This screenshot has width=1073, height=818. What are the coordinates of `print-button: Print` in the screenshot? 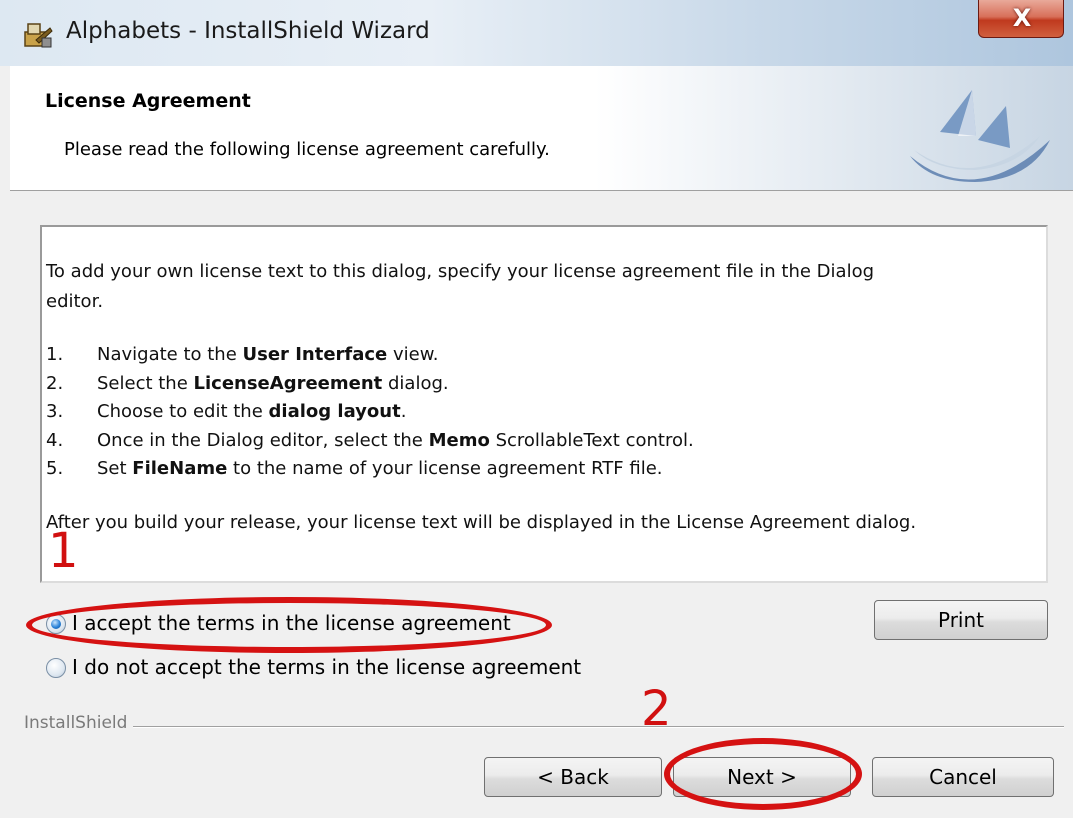 It's located at (961, 620).